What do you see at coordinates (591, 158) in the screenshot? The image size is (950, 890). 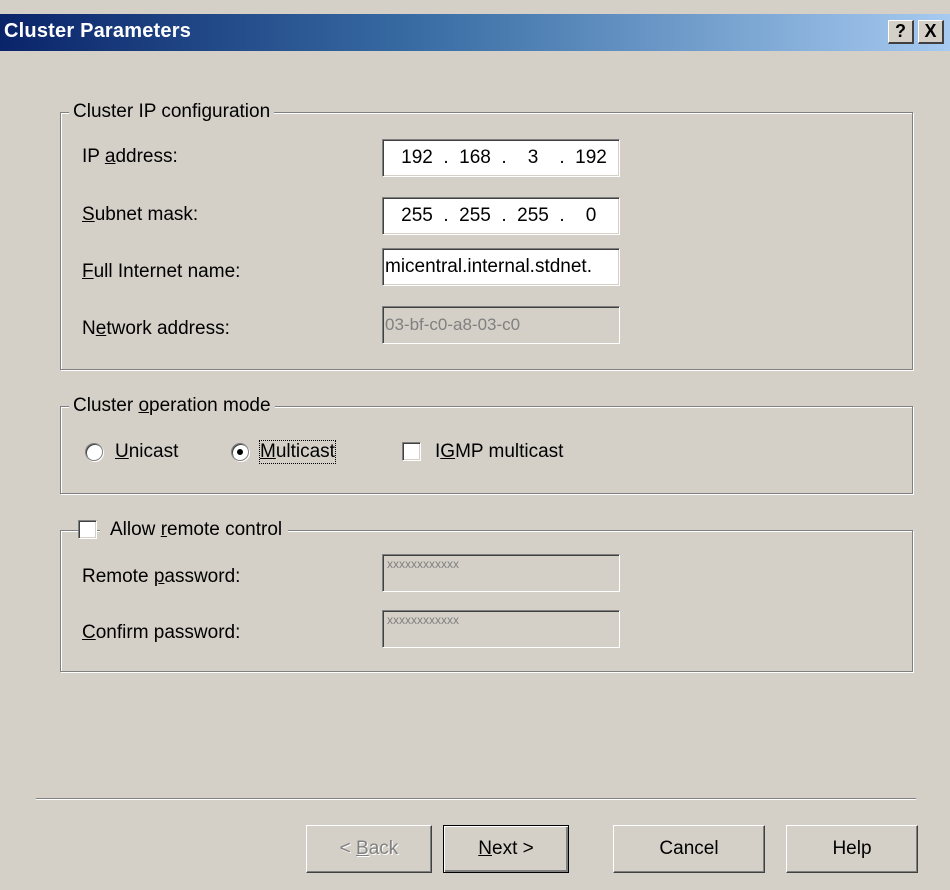 I see `ip-octet-4: 192` at bounding box center [591, 158].